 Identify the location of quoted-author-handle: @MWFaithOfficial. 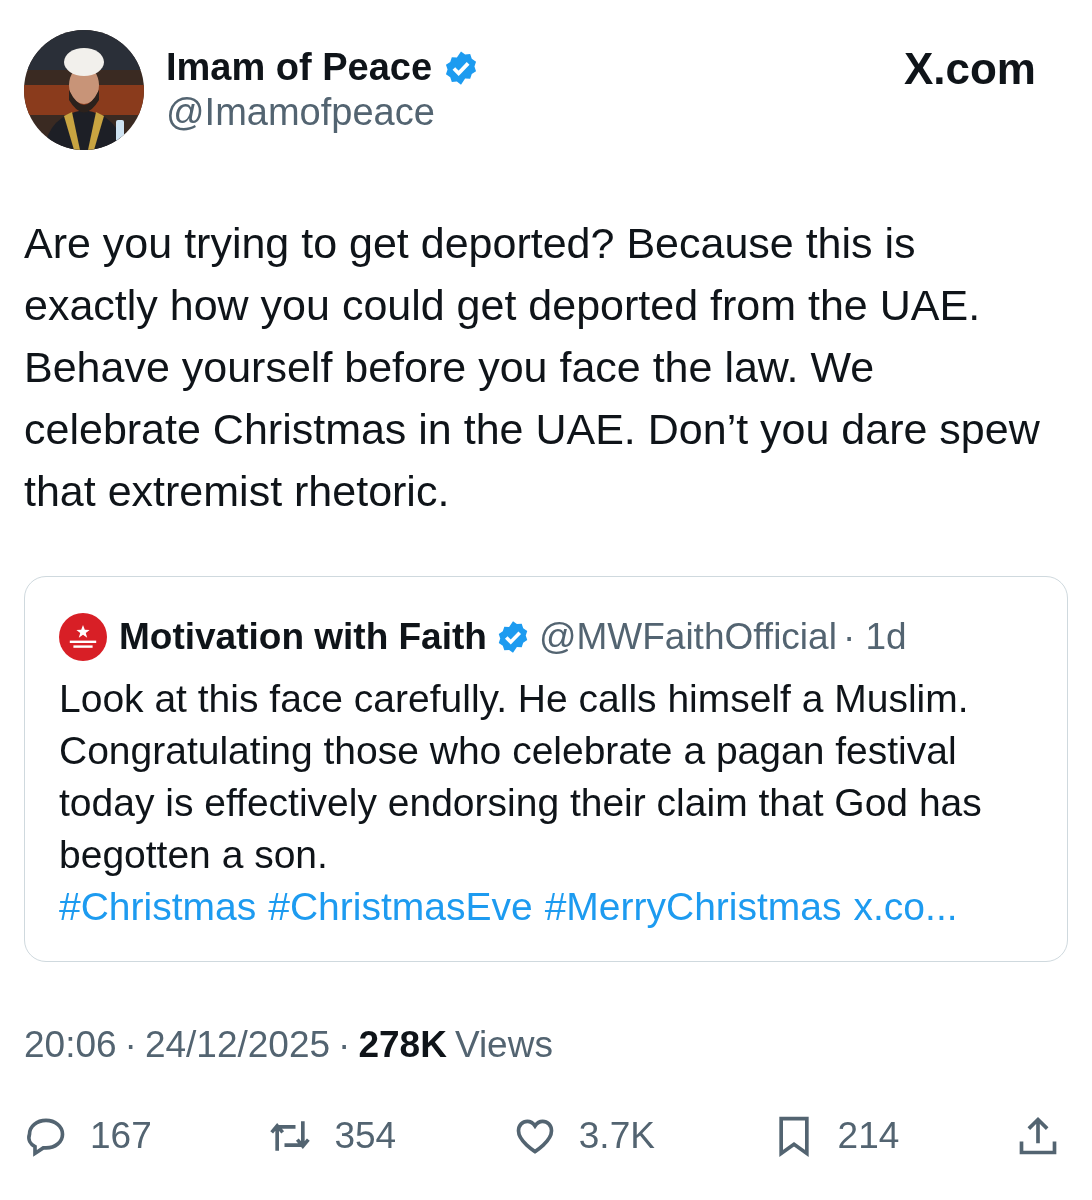
(687, 637).